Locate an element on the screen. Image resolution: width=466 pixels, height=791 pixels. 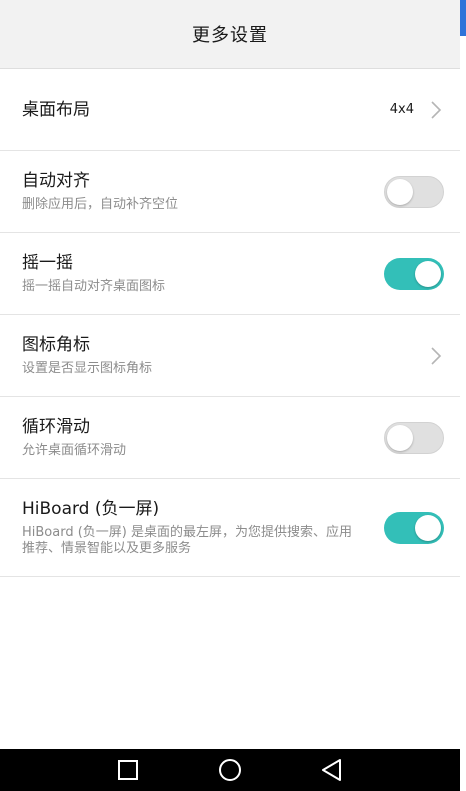
setting-title: 图标角标 is located at coordinates (56, 345).